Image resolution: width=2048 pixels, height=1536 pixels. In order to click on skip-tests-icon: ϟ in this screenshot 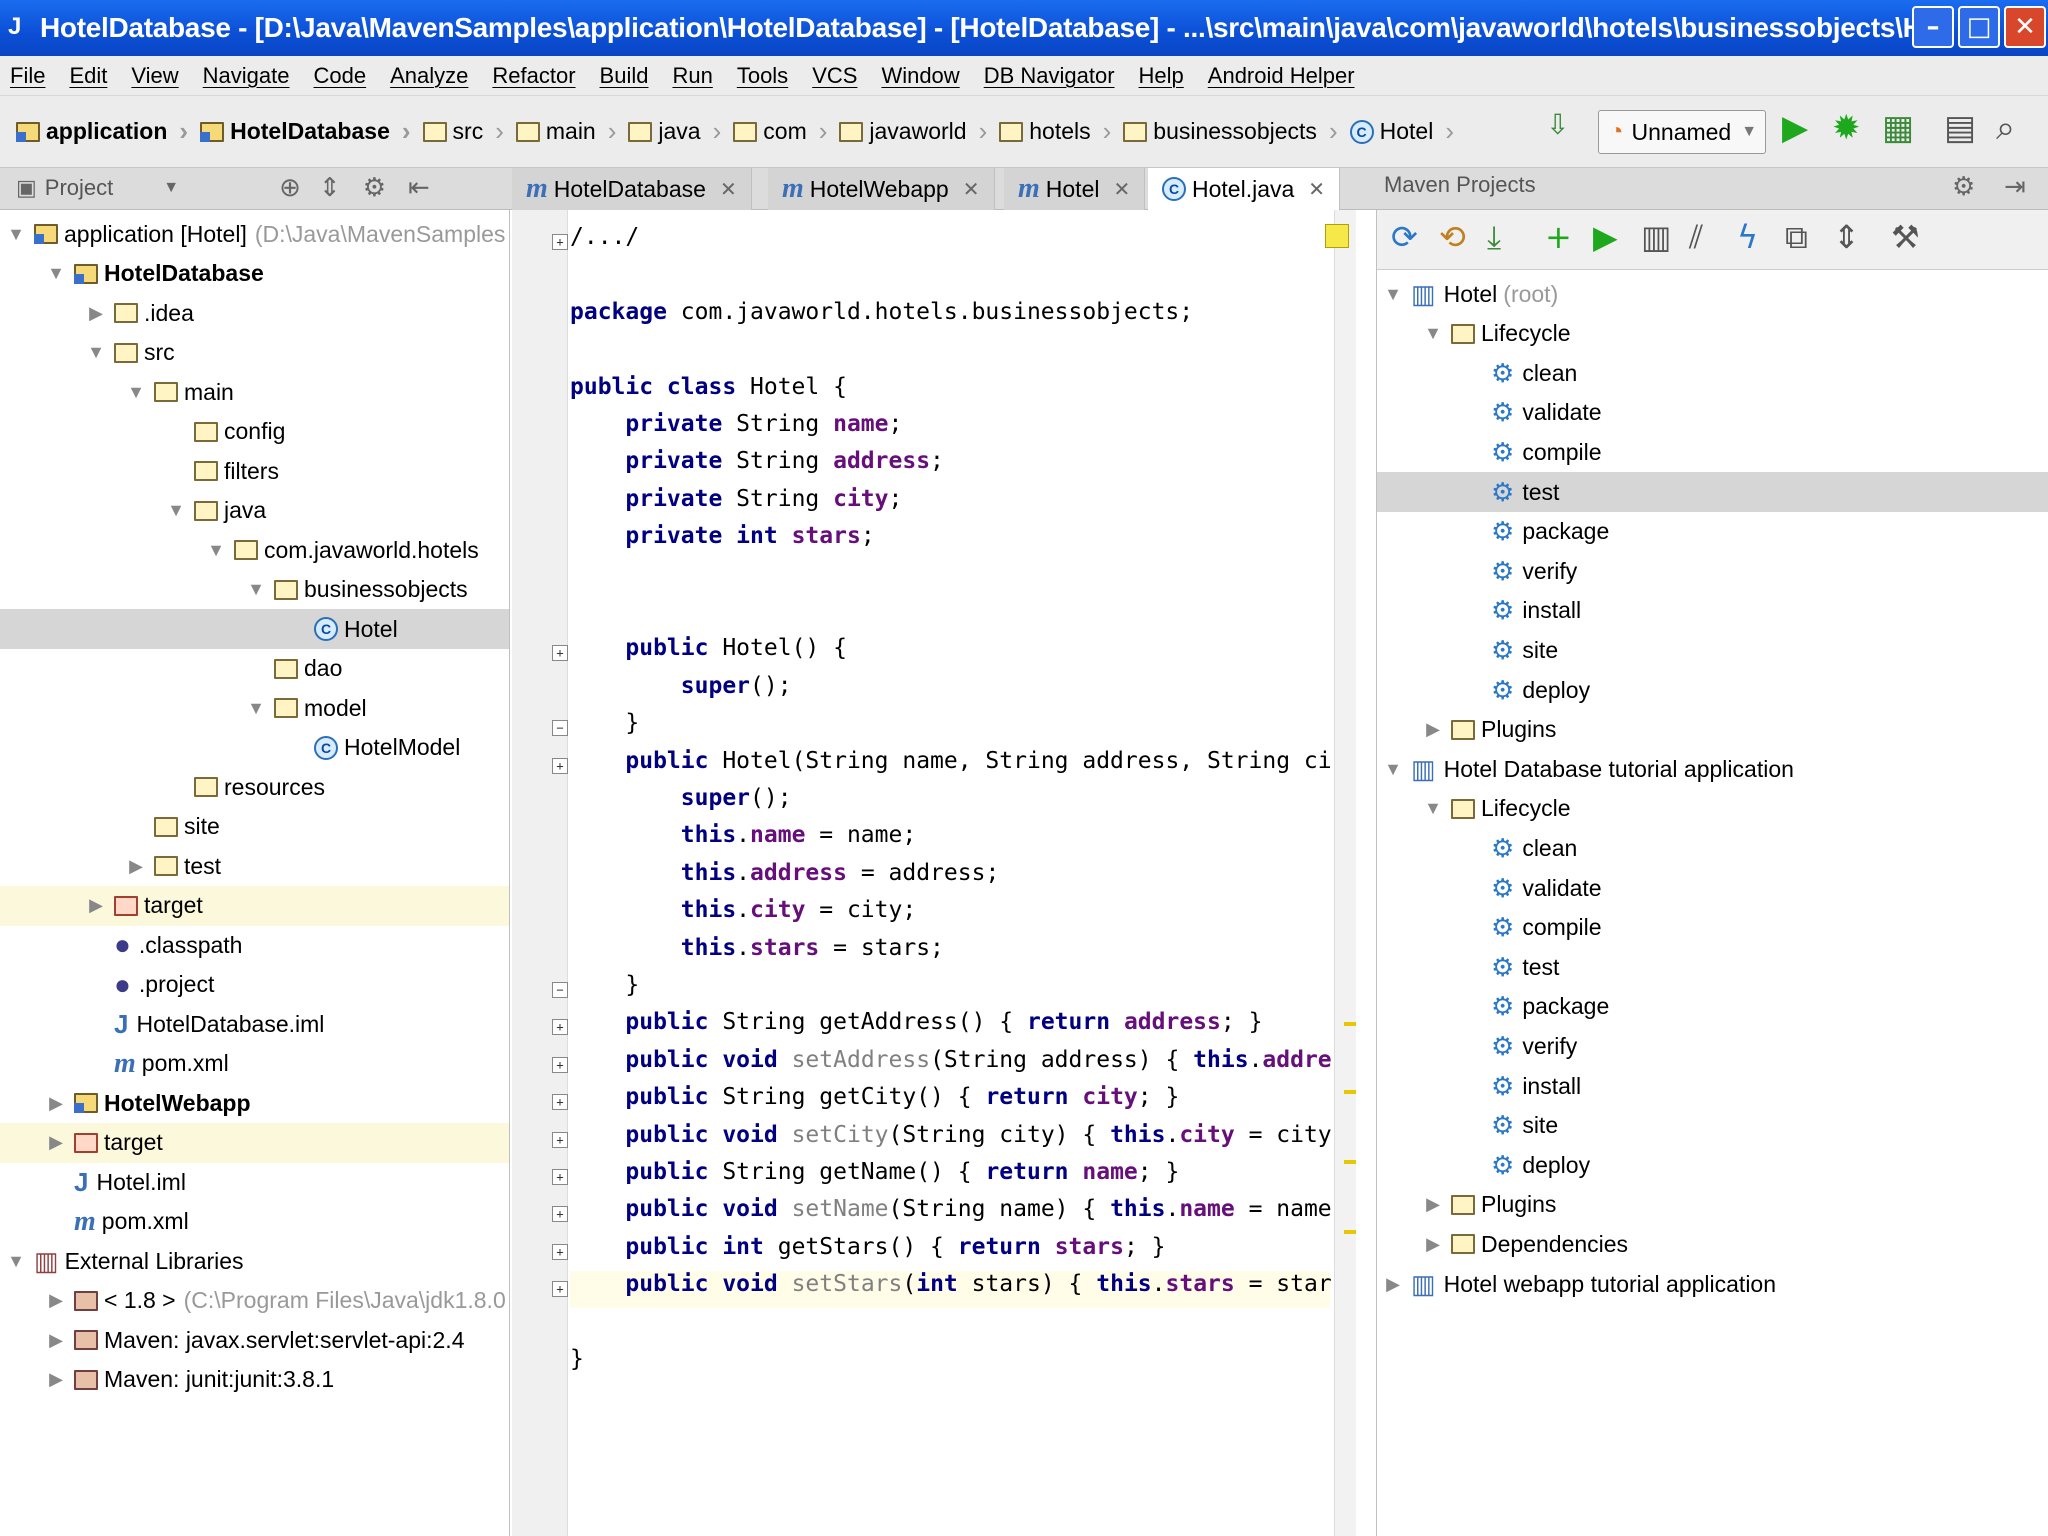, I will do `click(1747, 237)`.